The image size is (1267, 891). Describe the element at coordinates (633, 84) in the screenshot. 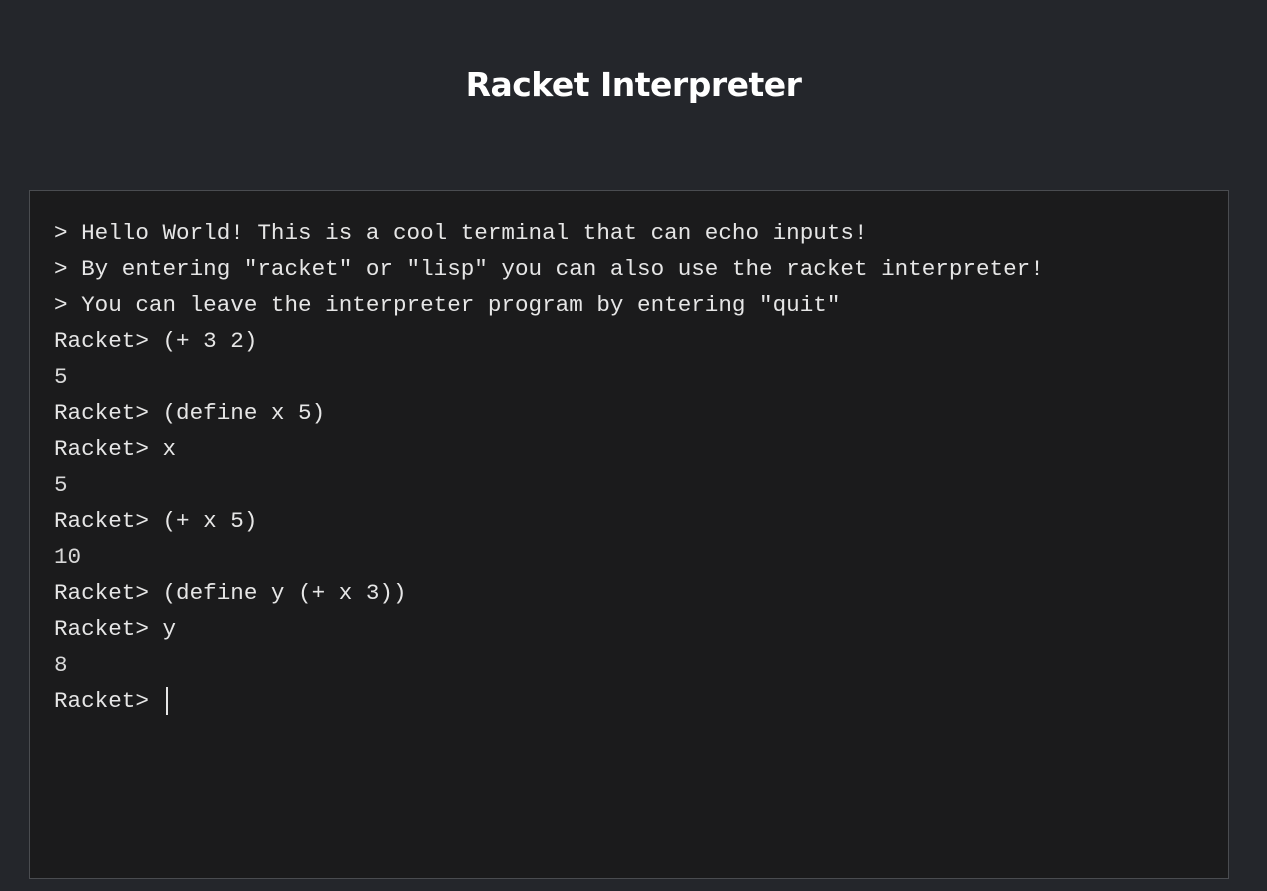

I see `page-title: Racket Interpreter` at that location.